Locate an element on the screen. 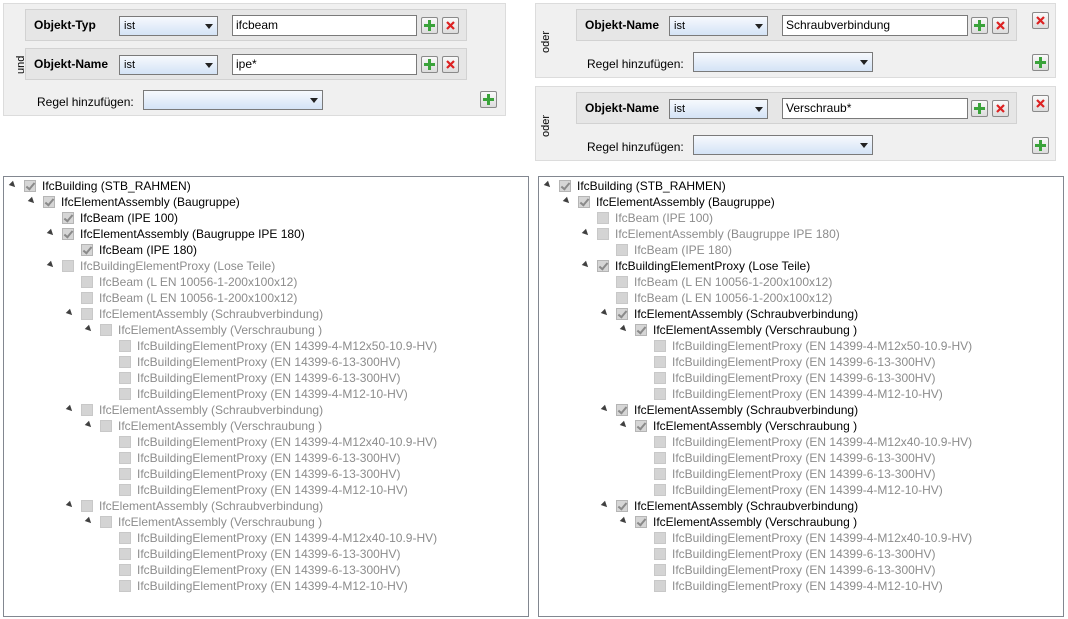 The image size is (1068, 619). value-input: Verschraub* is located at coordinates (875, 108).